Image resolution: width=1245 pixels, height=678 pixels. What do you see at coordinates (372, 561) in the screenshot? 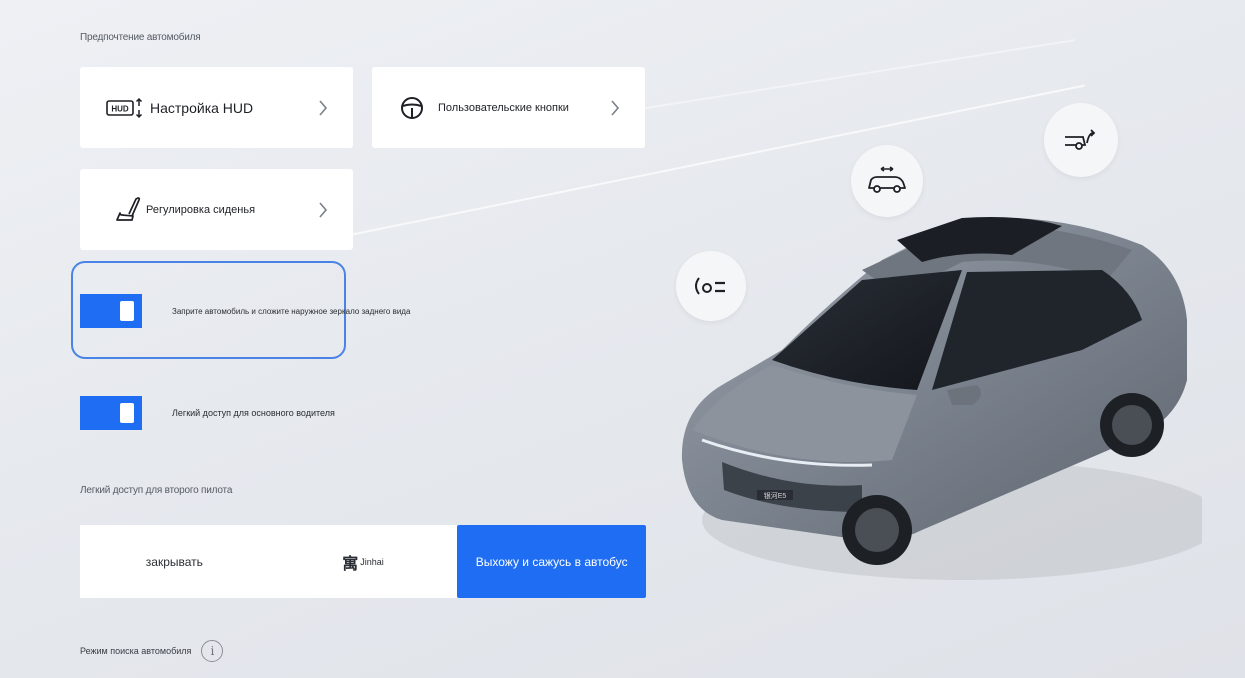
I see `copilot-option-label: Jinhai` at bounding box center [372, 561].